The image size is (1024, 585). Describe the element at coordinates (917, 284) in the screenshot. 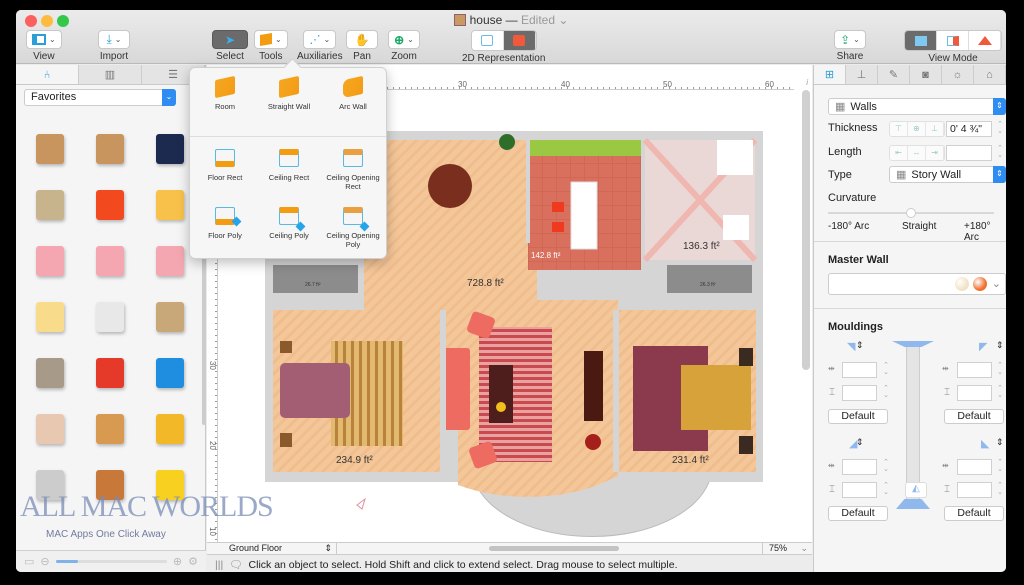

I see `master-wall-select: ⌄` at that location.